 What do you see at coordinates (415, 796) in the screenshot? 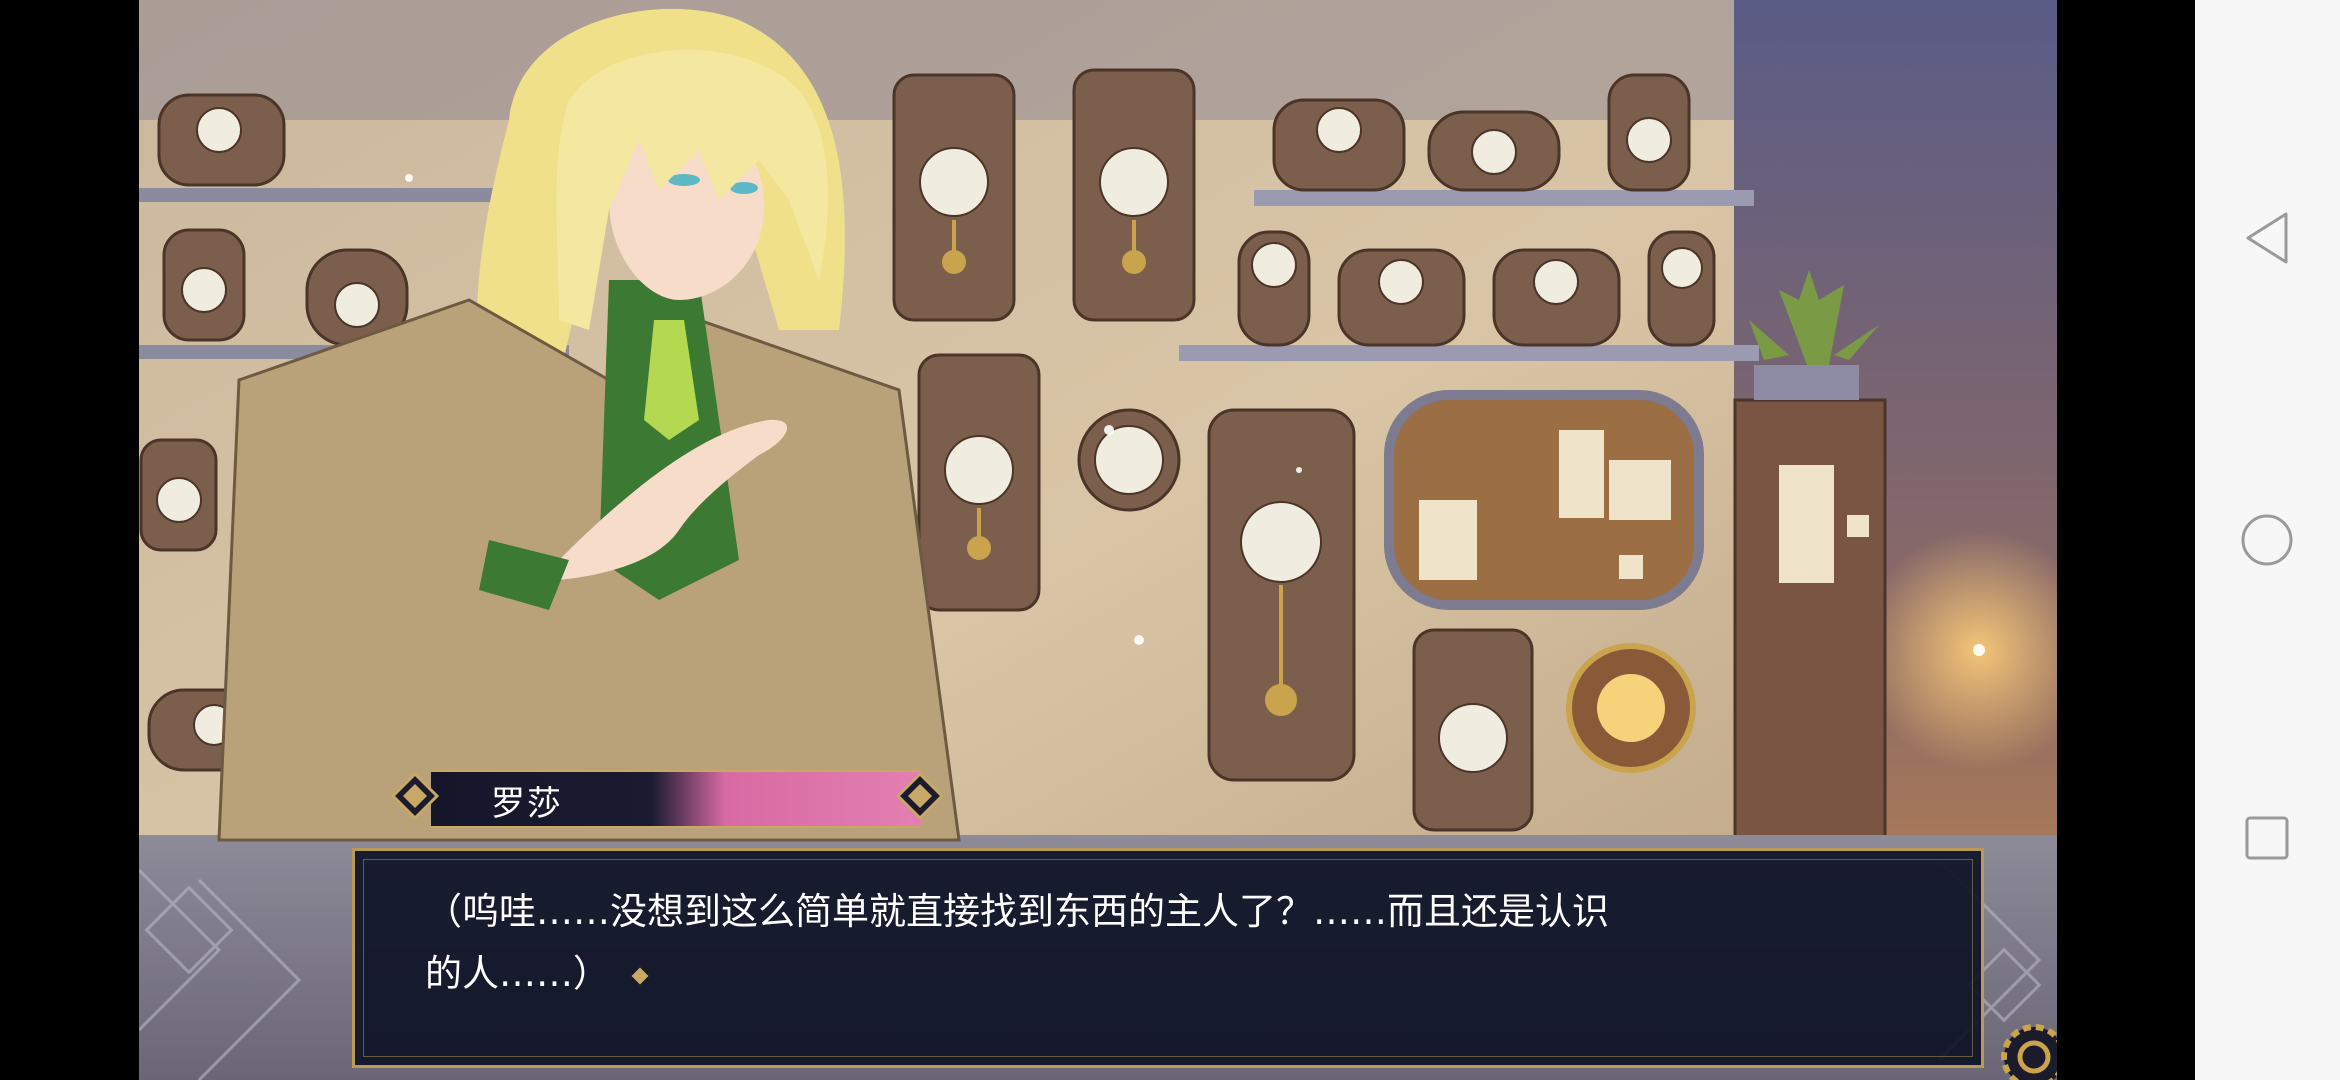
I see `nameplate-left-ornament-icon` at bounding box center [415, 796].